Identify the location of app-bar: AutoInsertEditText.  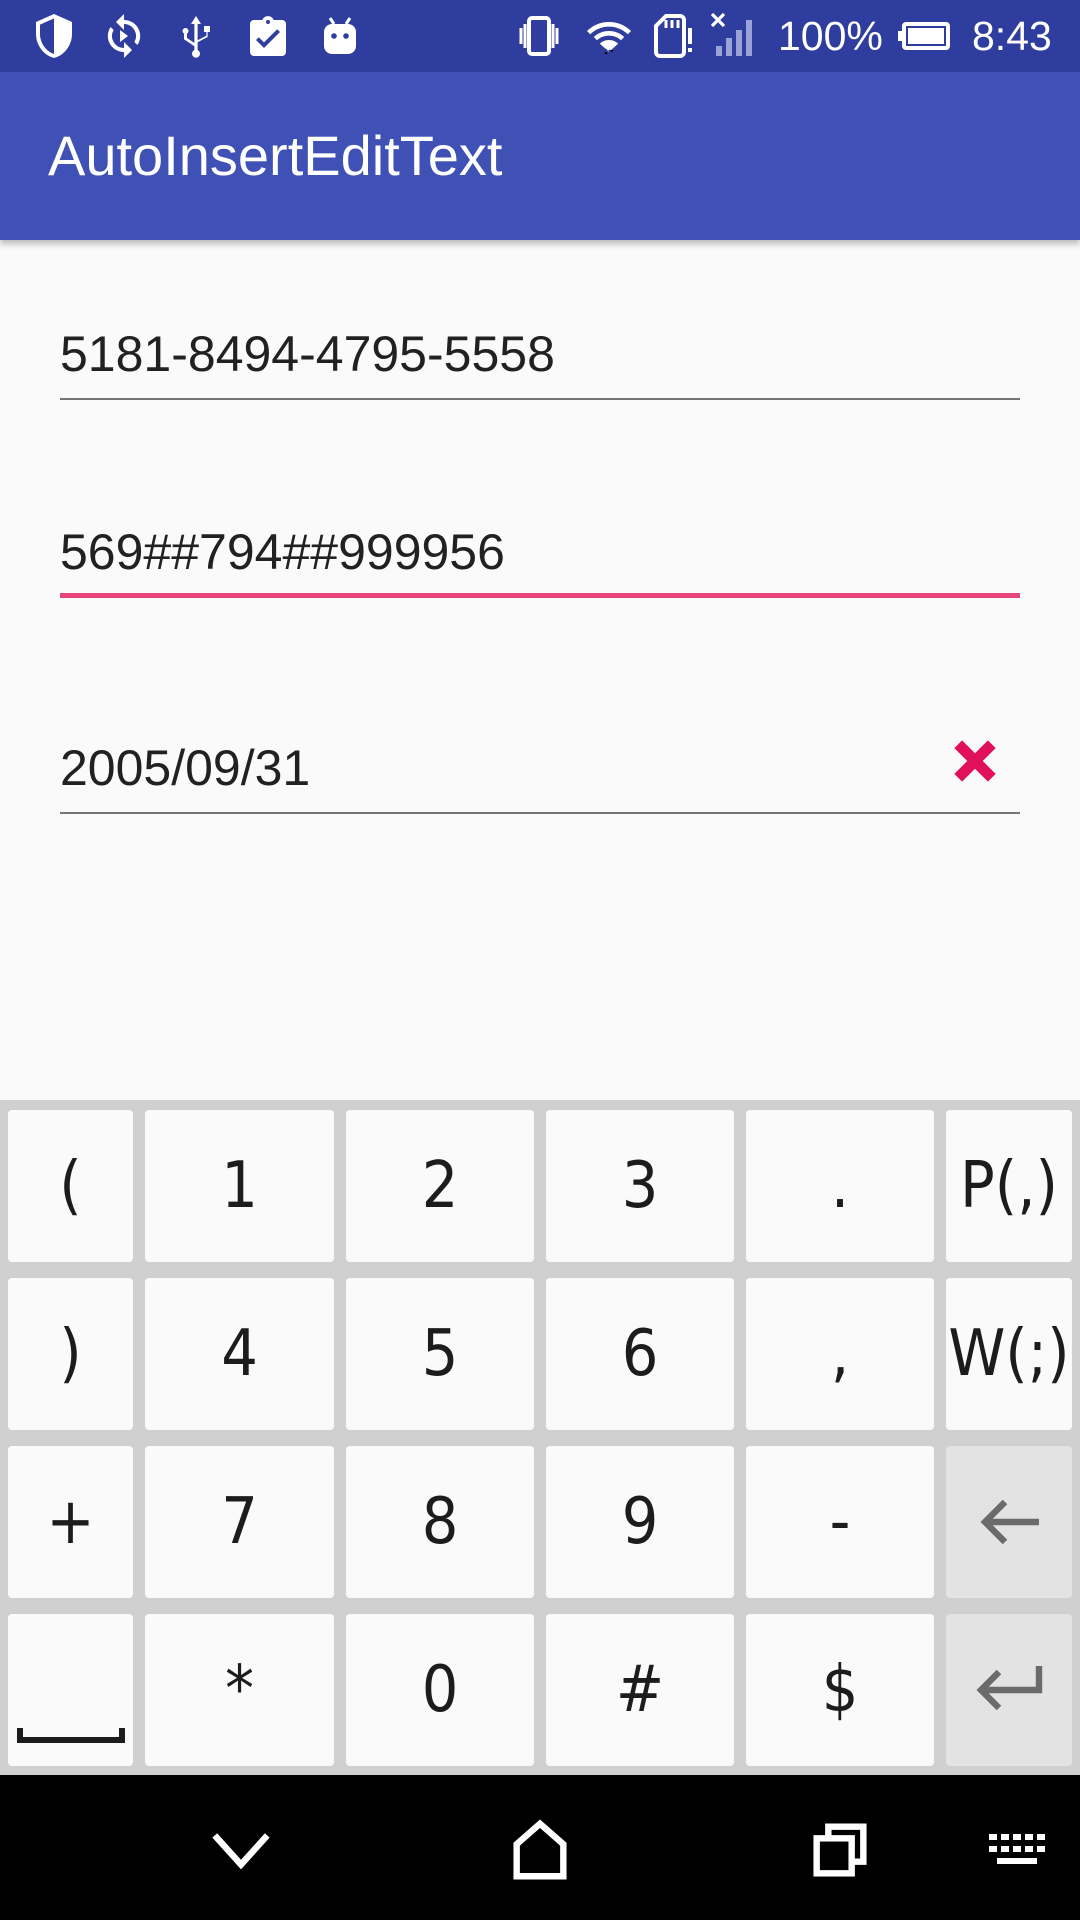
(540, 156).